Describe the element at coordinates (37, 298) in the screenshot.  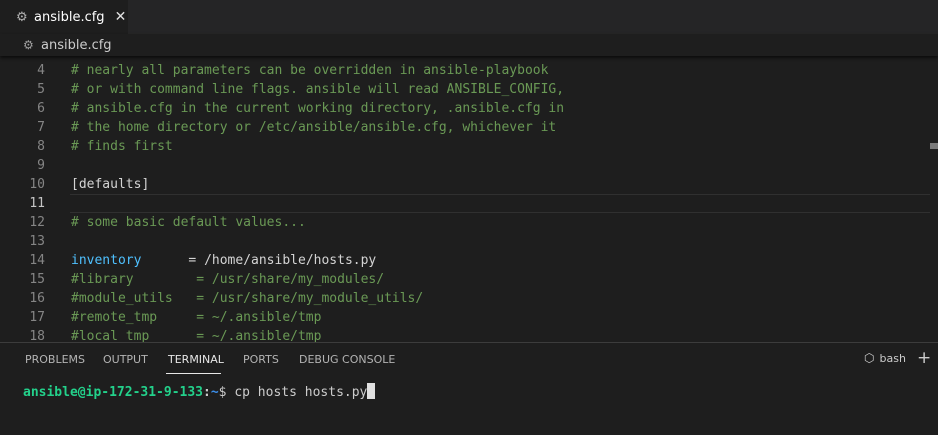
I see `line-number: 16` at that location.